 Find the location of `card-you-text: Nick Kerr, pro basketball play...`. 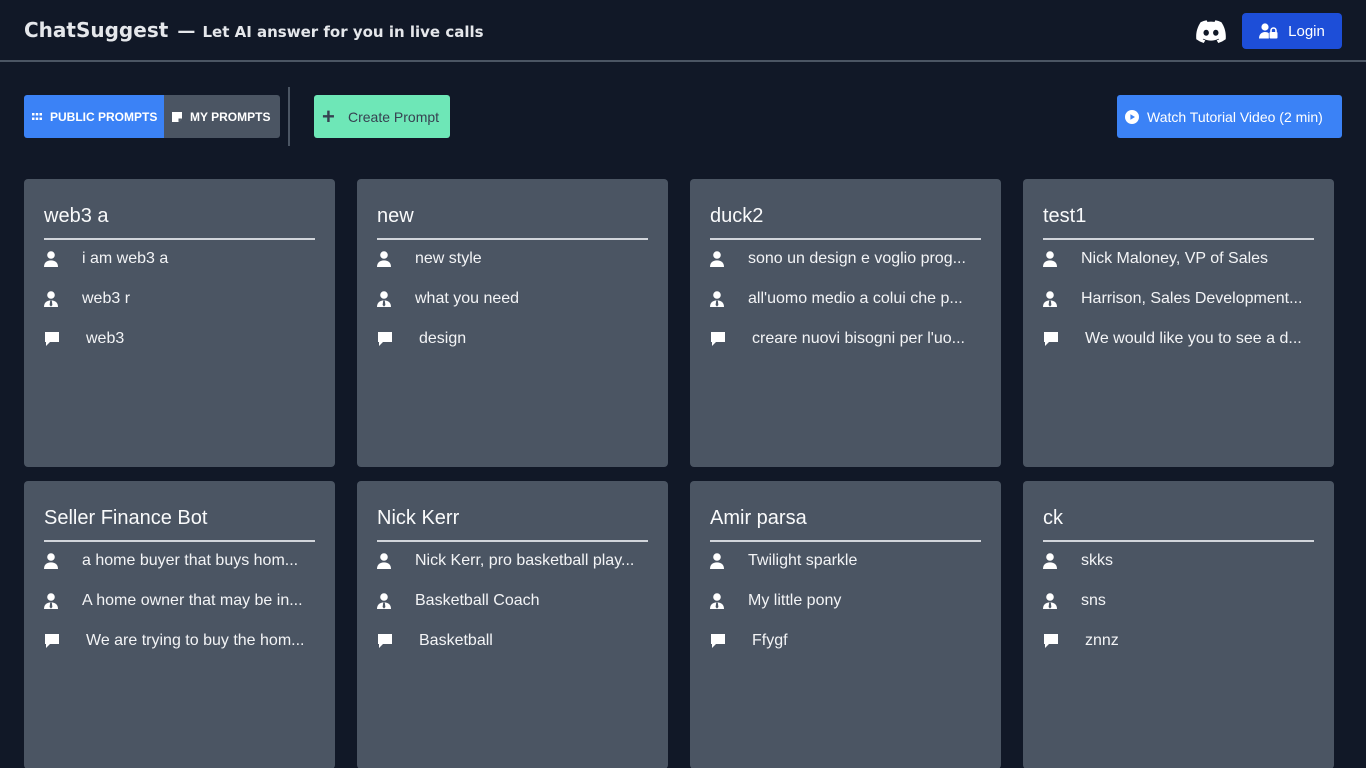

card-you-text: Nick Kerr, pro basketball play... is located at coordinates (525, 560).